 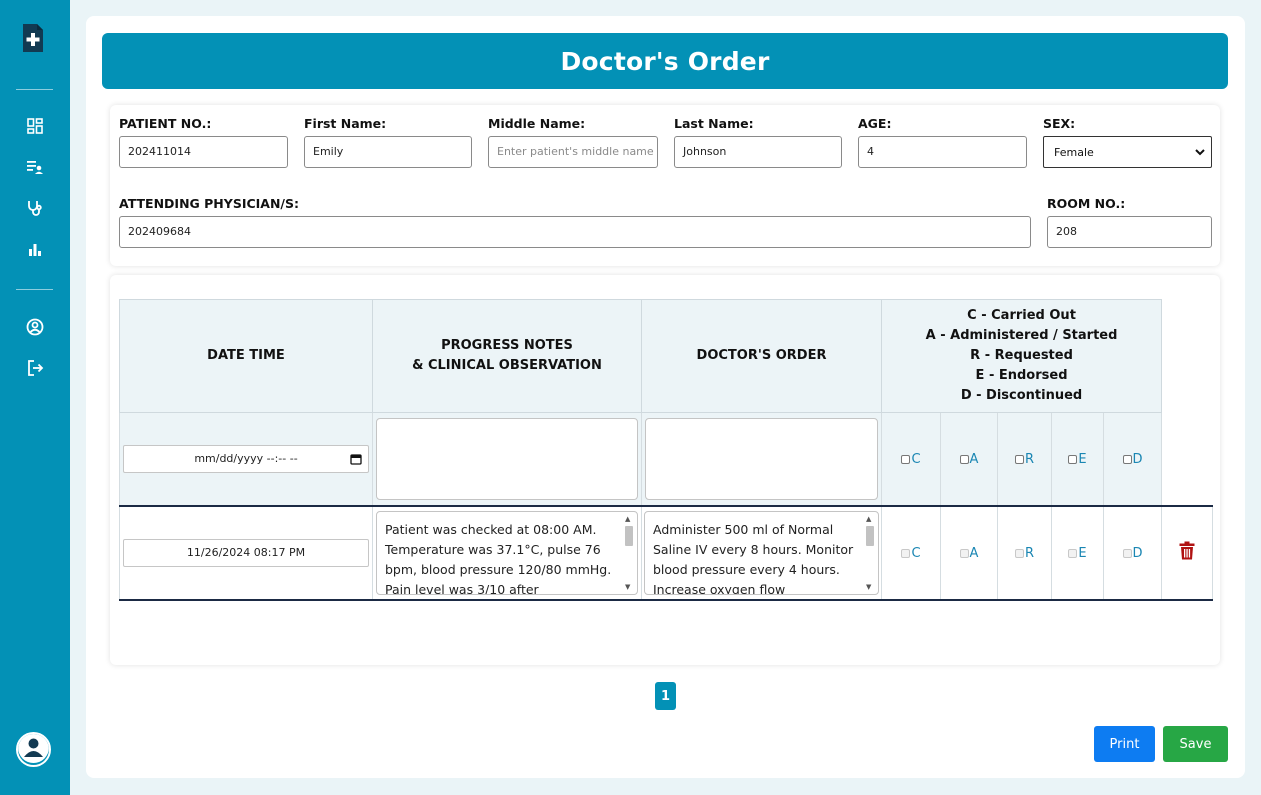 What do you see at coordinates (758, 152) in the screenshot?
I see `last-name-input: Johnson` at bounding box center [758, 152].